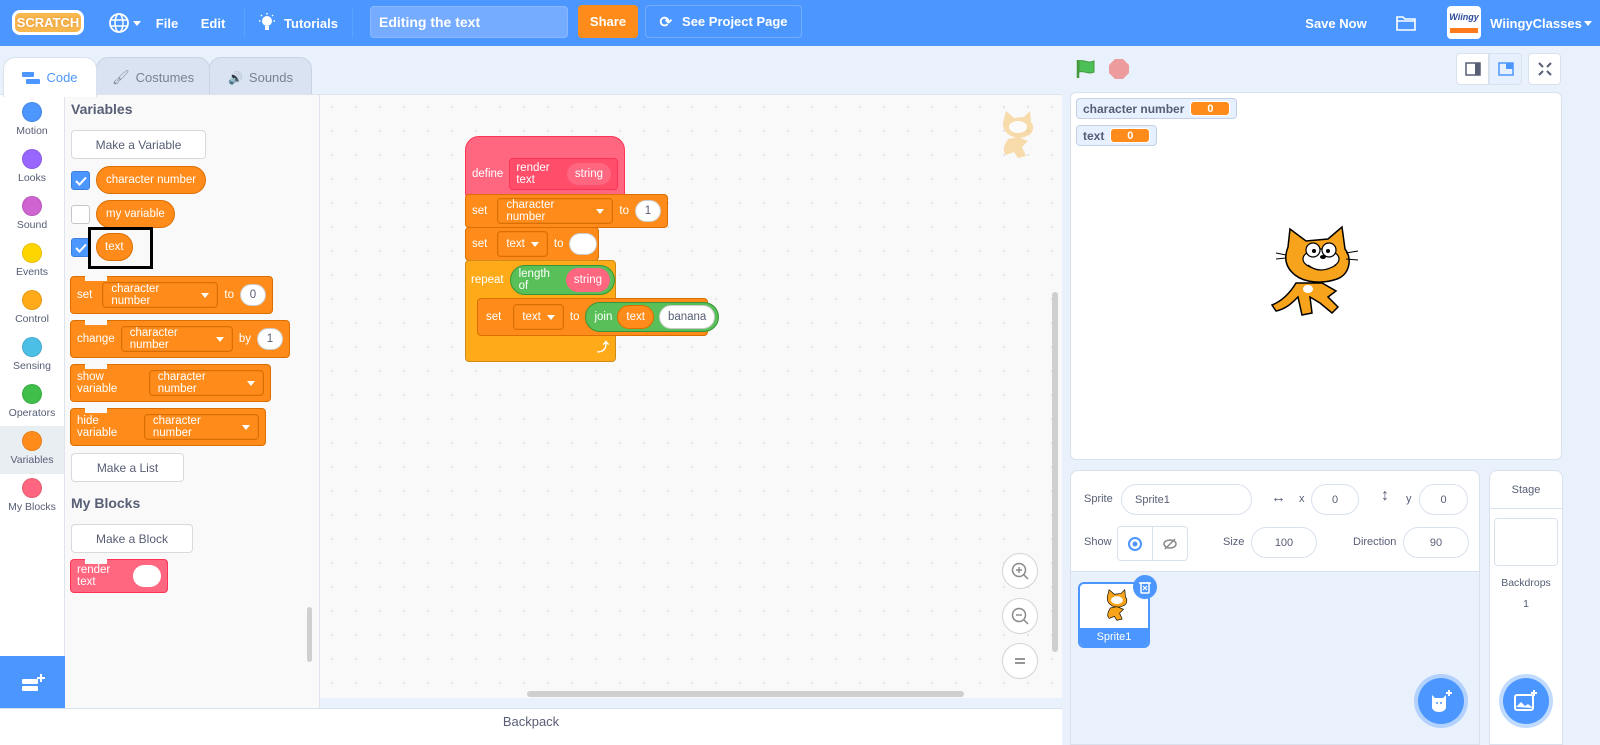 The width and height of the screenshot is (1600, 745). I want to click on vertical-scrollbar, so click(1055, 472).